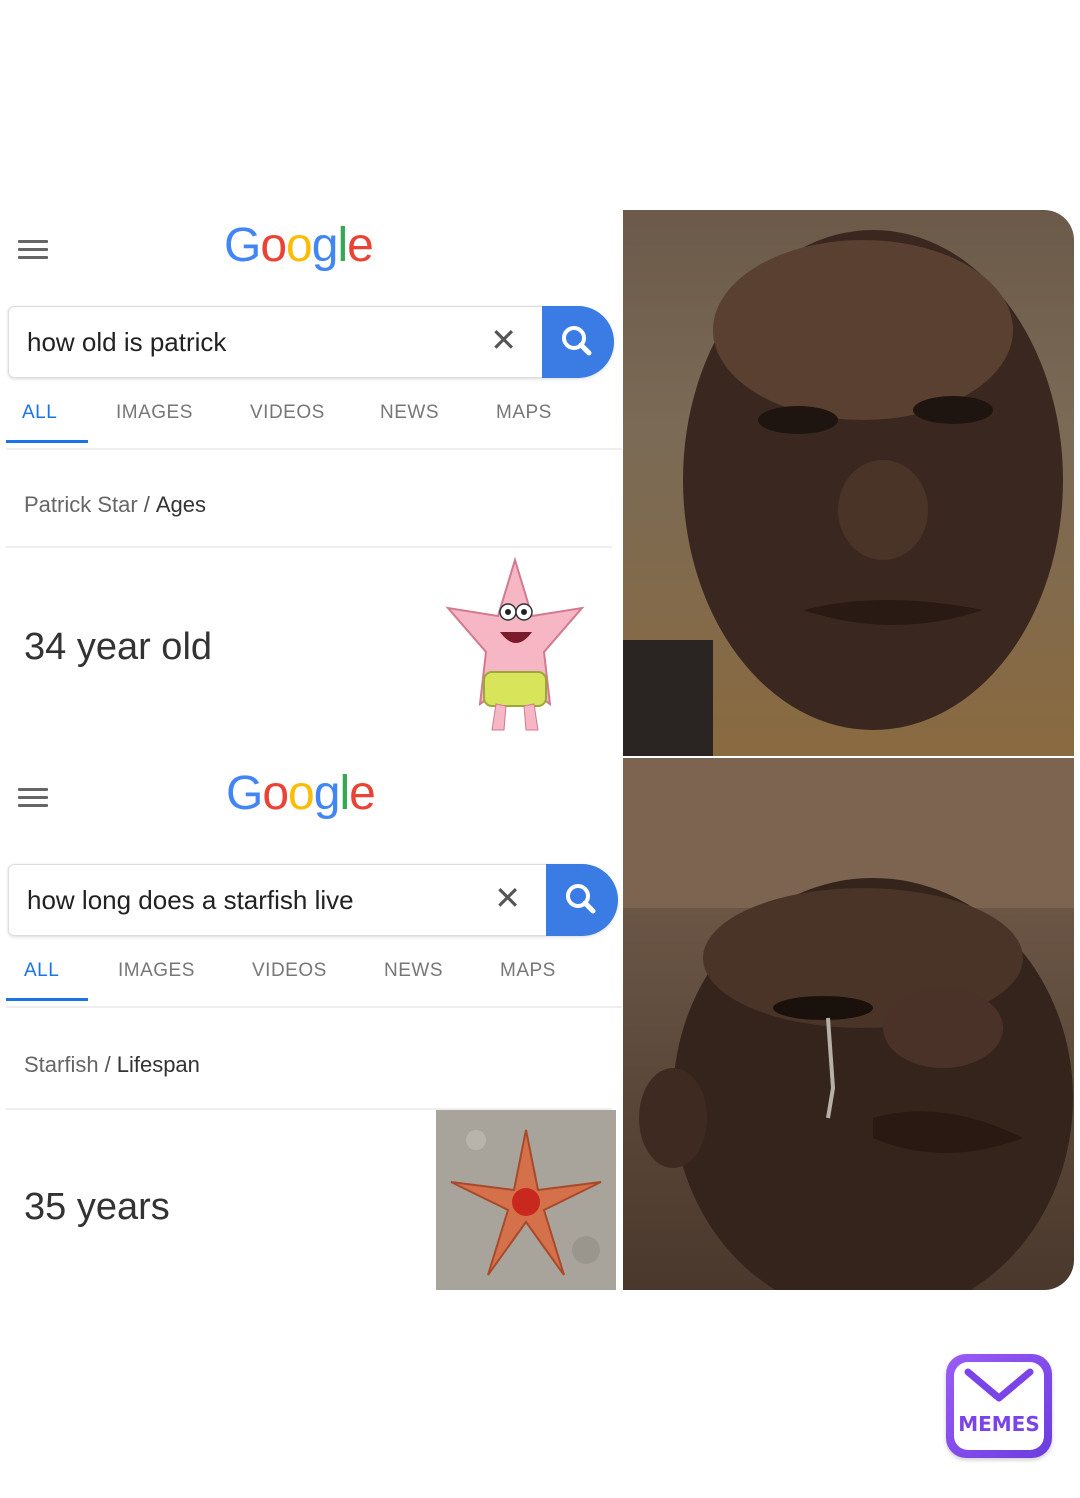  I want to click on breadcrumb-parent: Patrick Star, so click(81, 504).